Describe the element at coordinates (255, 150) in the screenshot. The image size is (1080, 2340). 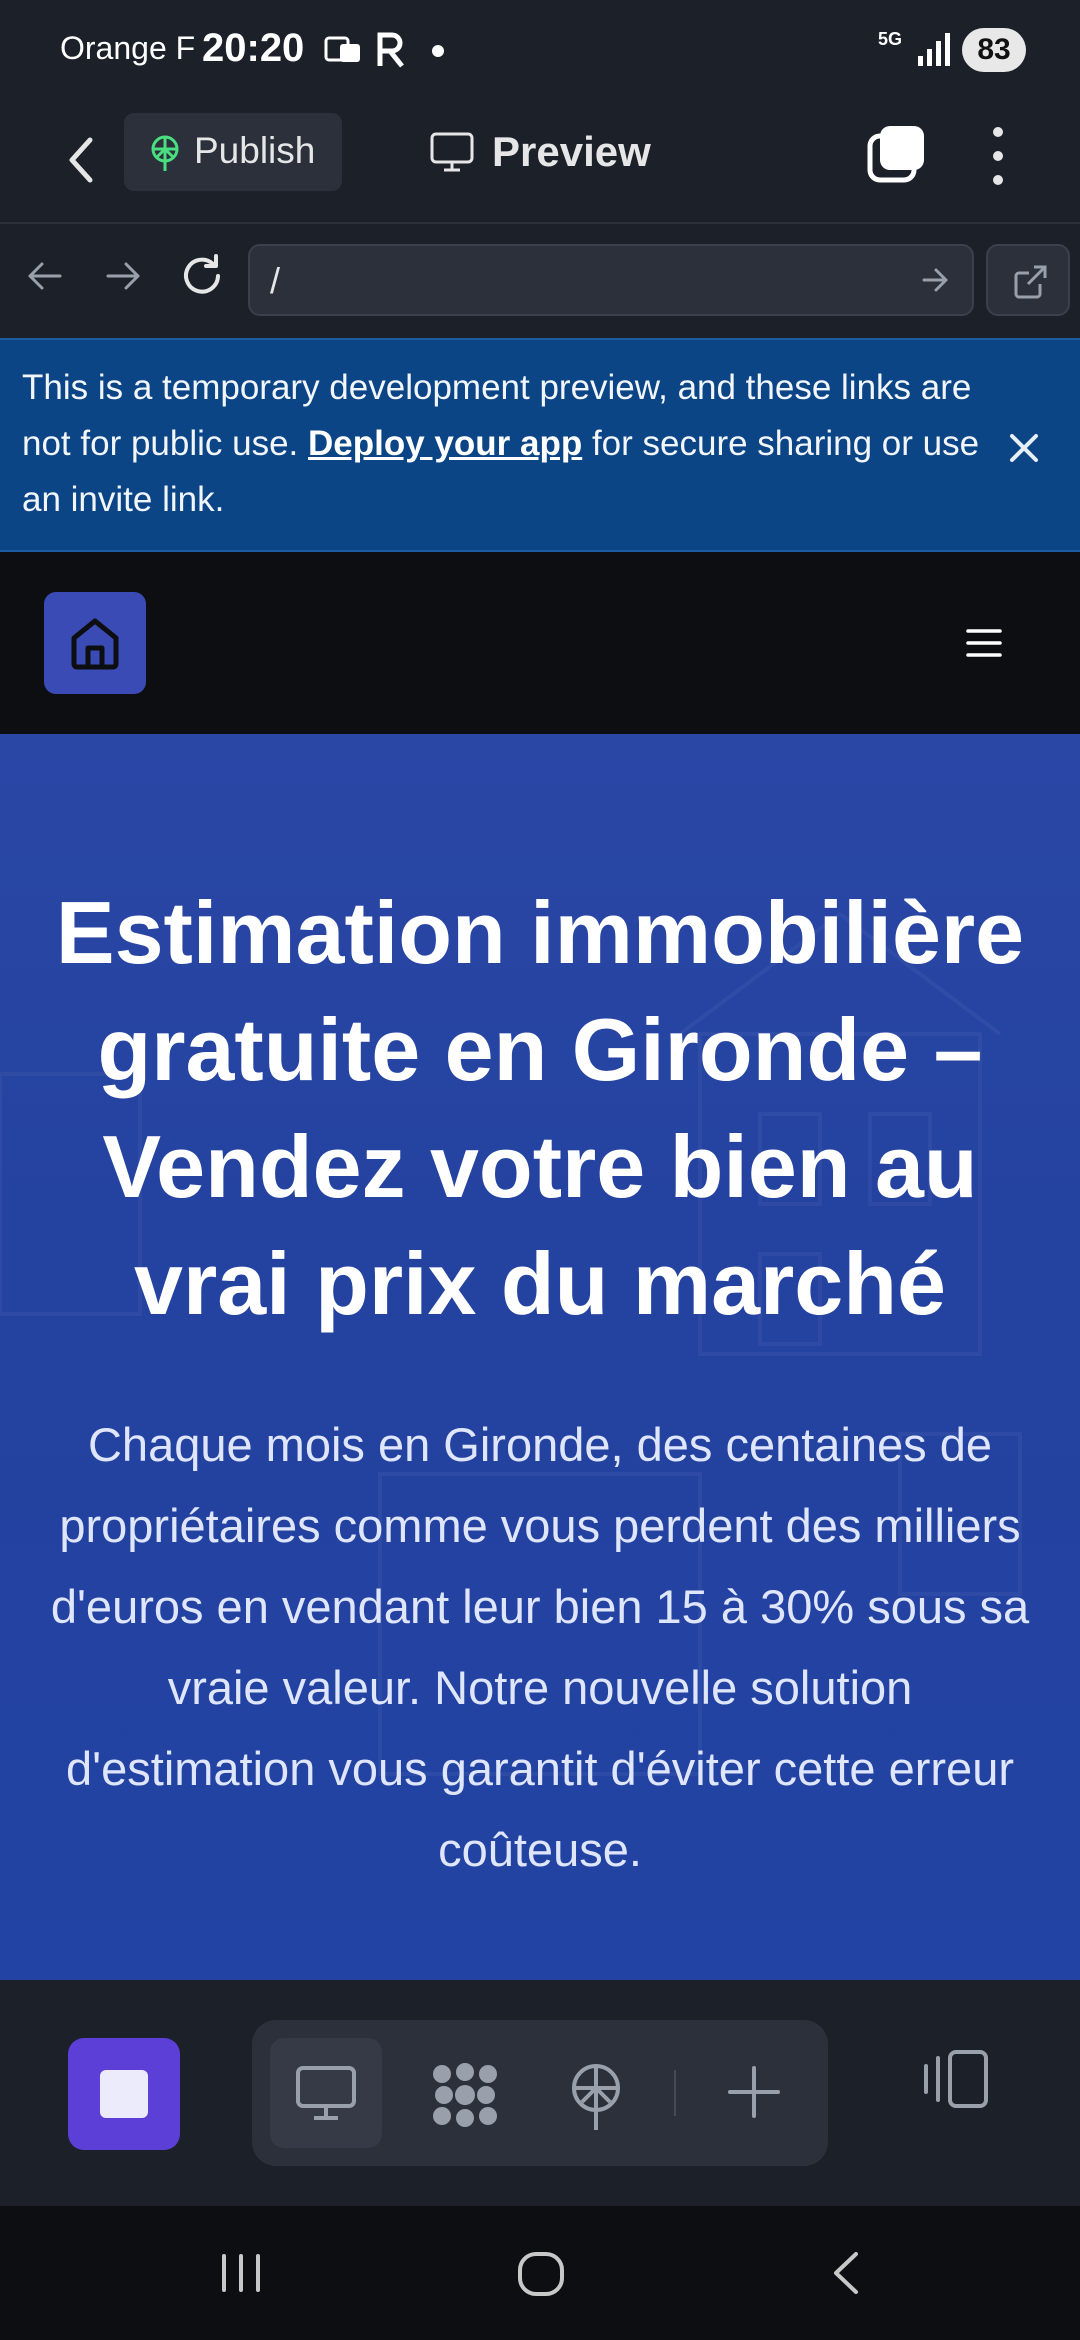
I see `publish-label: Publish` at that location.